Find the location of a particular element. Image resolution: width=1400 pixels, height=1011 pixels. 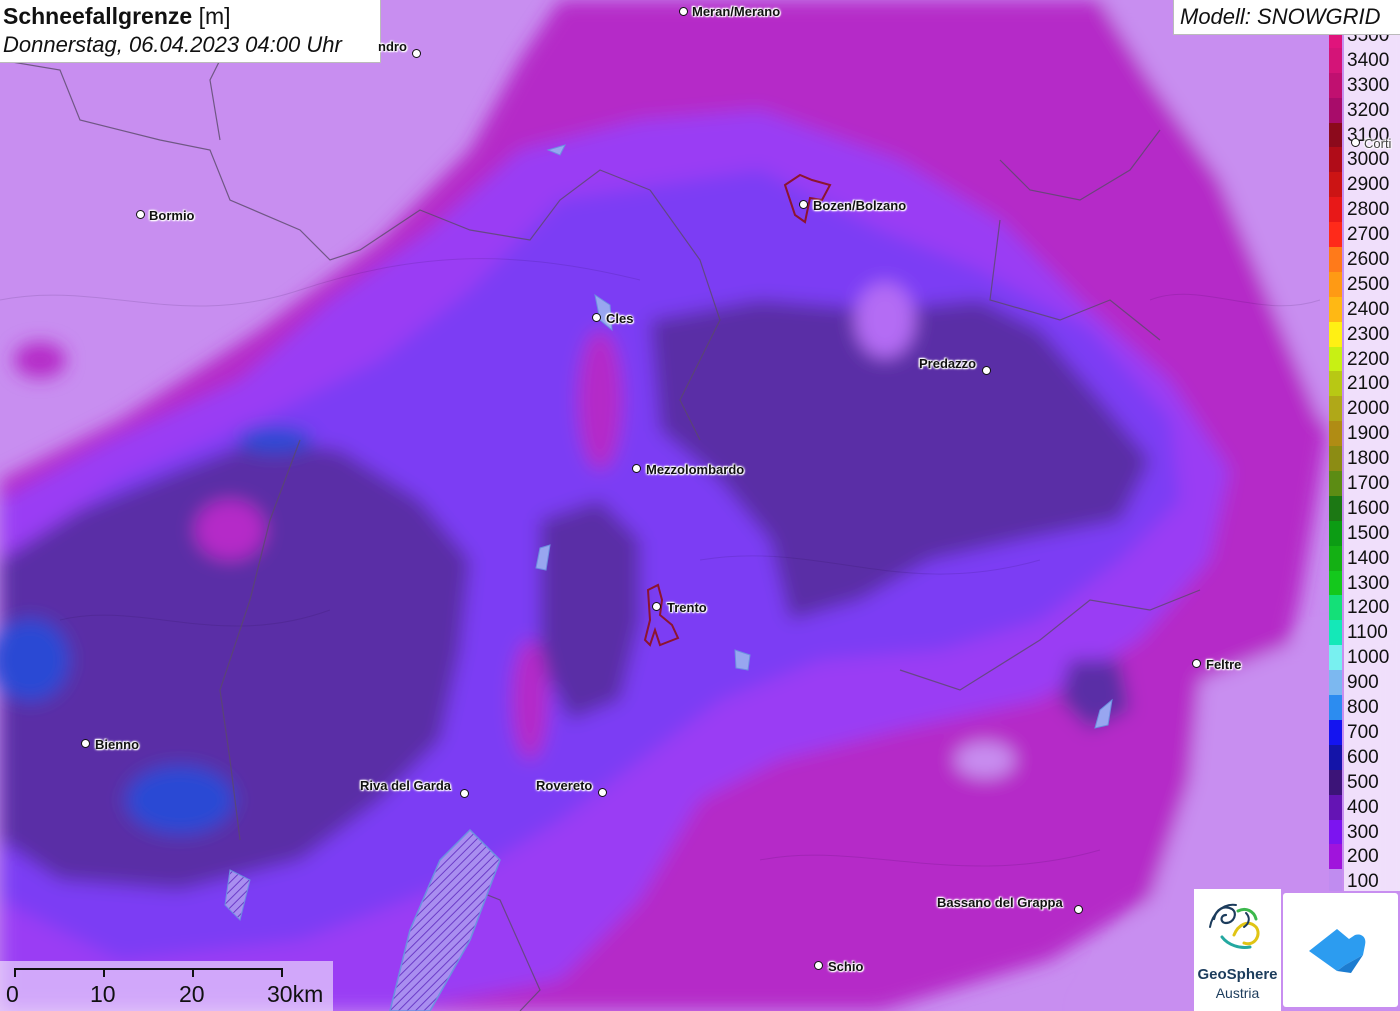

legend-row: 2500 is located at coordinates (1363, 284).